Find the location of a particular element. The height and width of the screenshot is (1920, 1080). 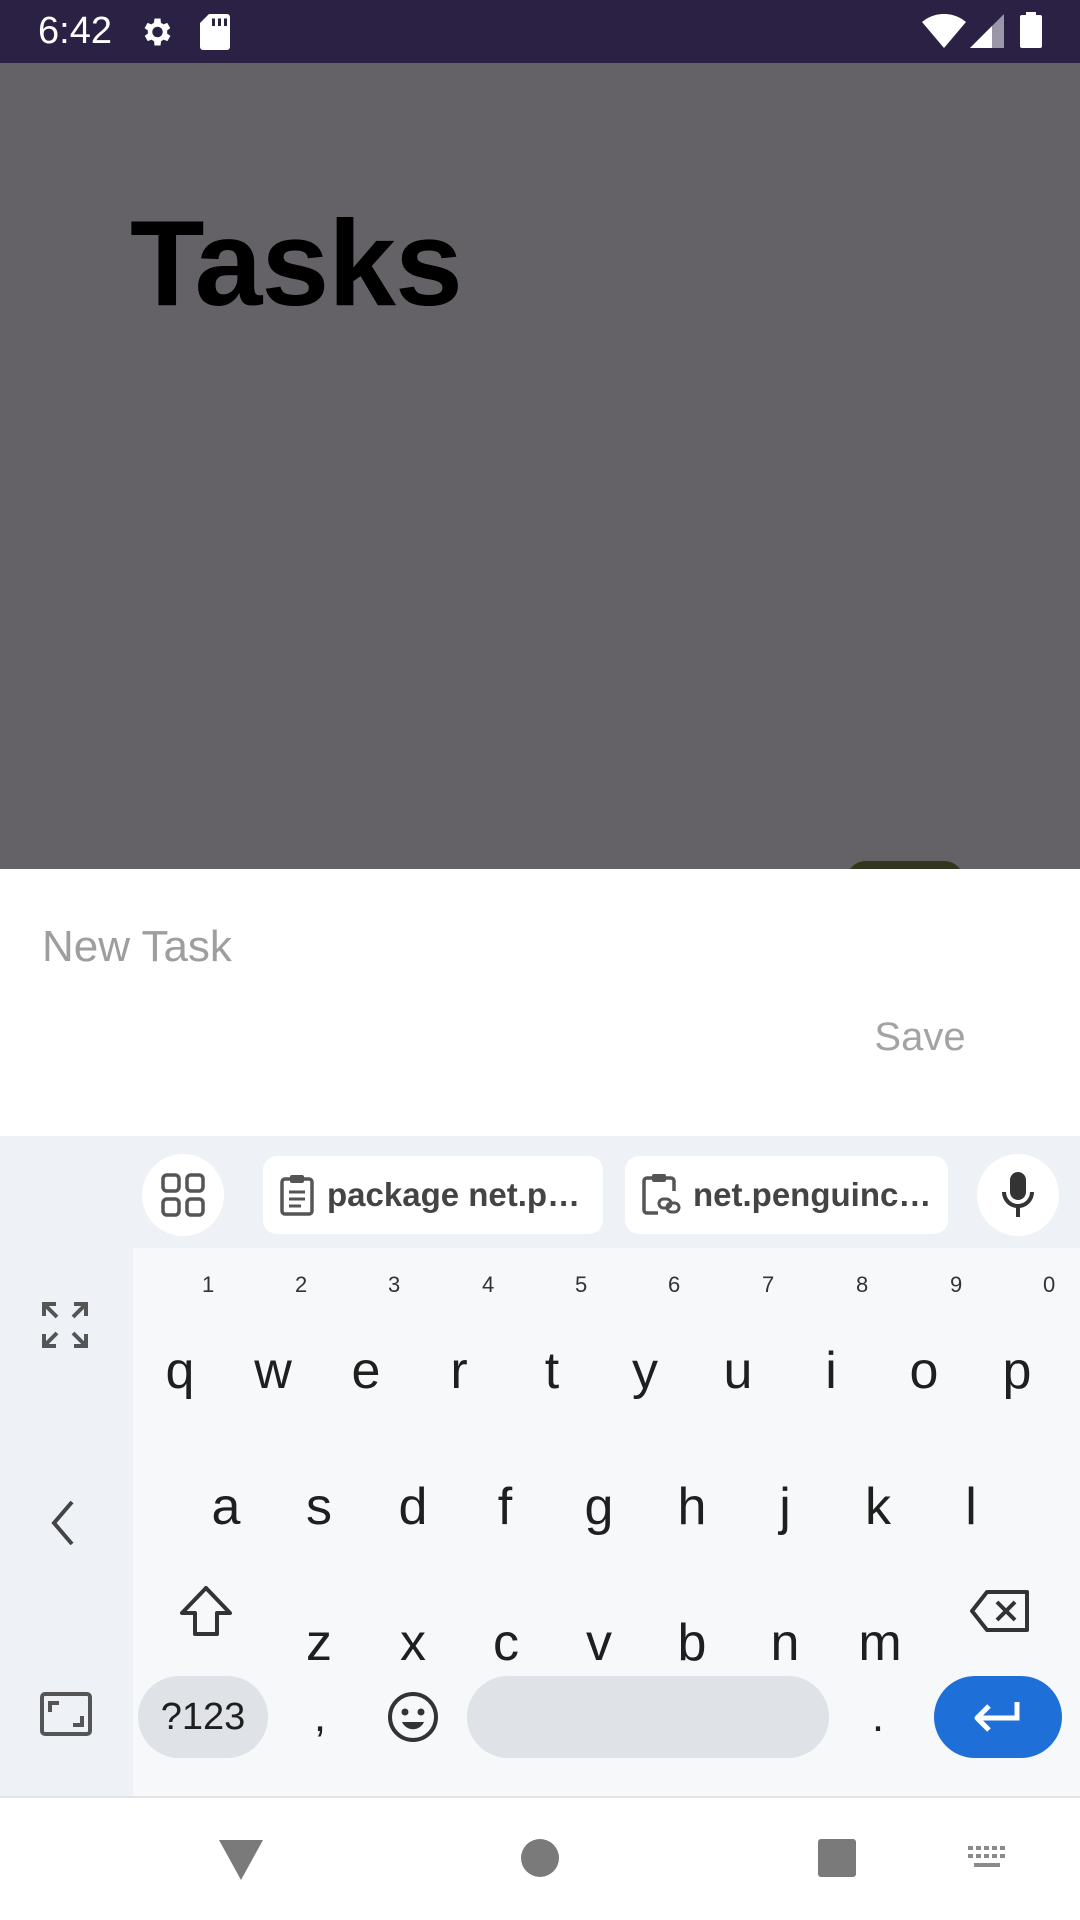

floating-keyboard-button is located at coordinates (66, 1714).